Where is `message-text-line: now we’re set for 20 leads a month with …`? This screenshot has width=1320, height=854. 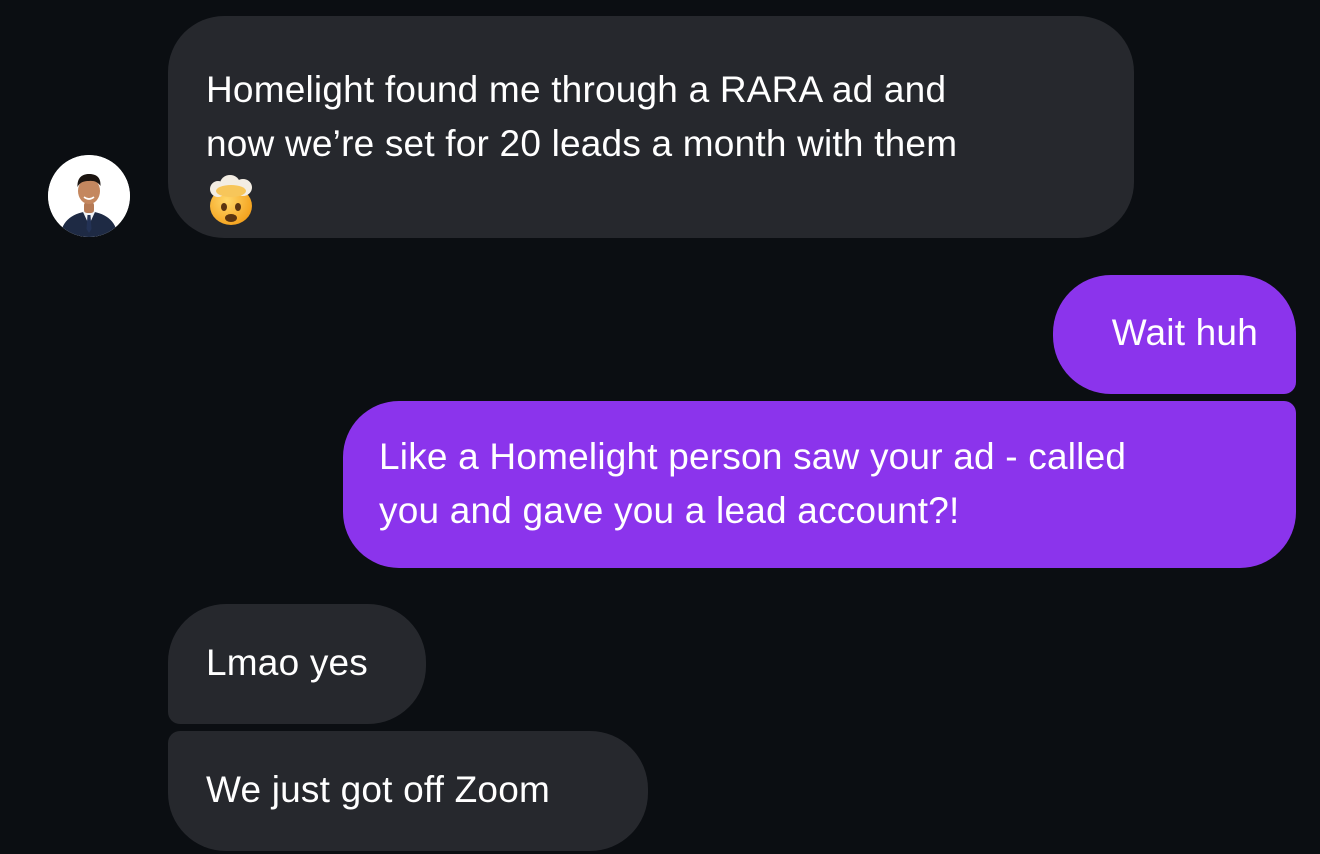
message-text-line: now we’re set for 20 leads a month with … is located at coordinates (582, 143).